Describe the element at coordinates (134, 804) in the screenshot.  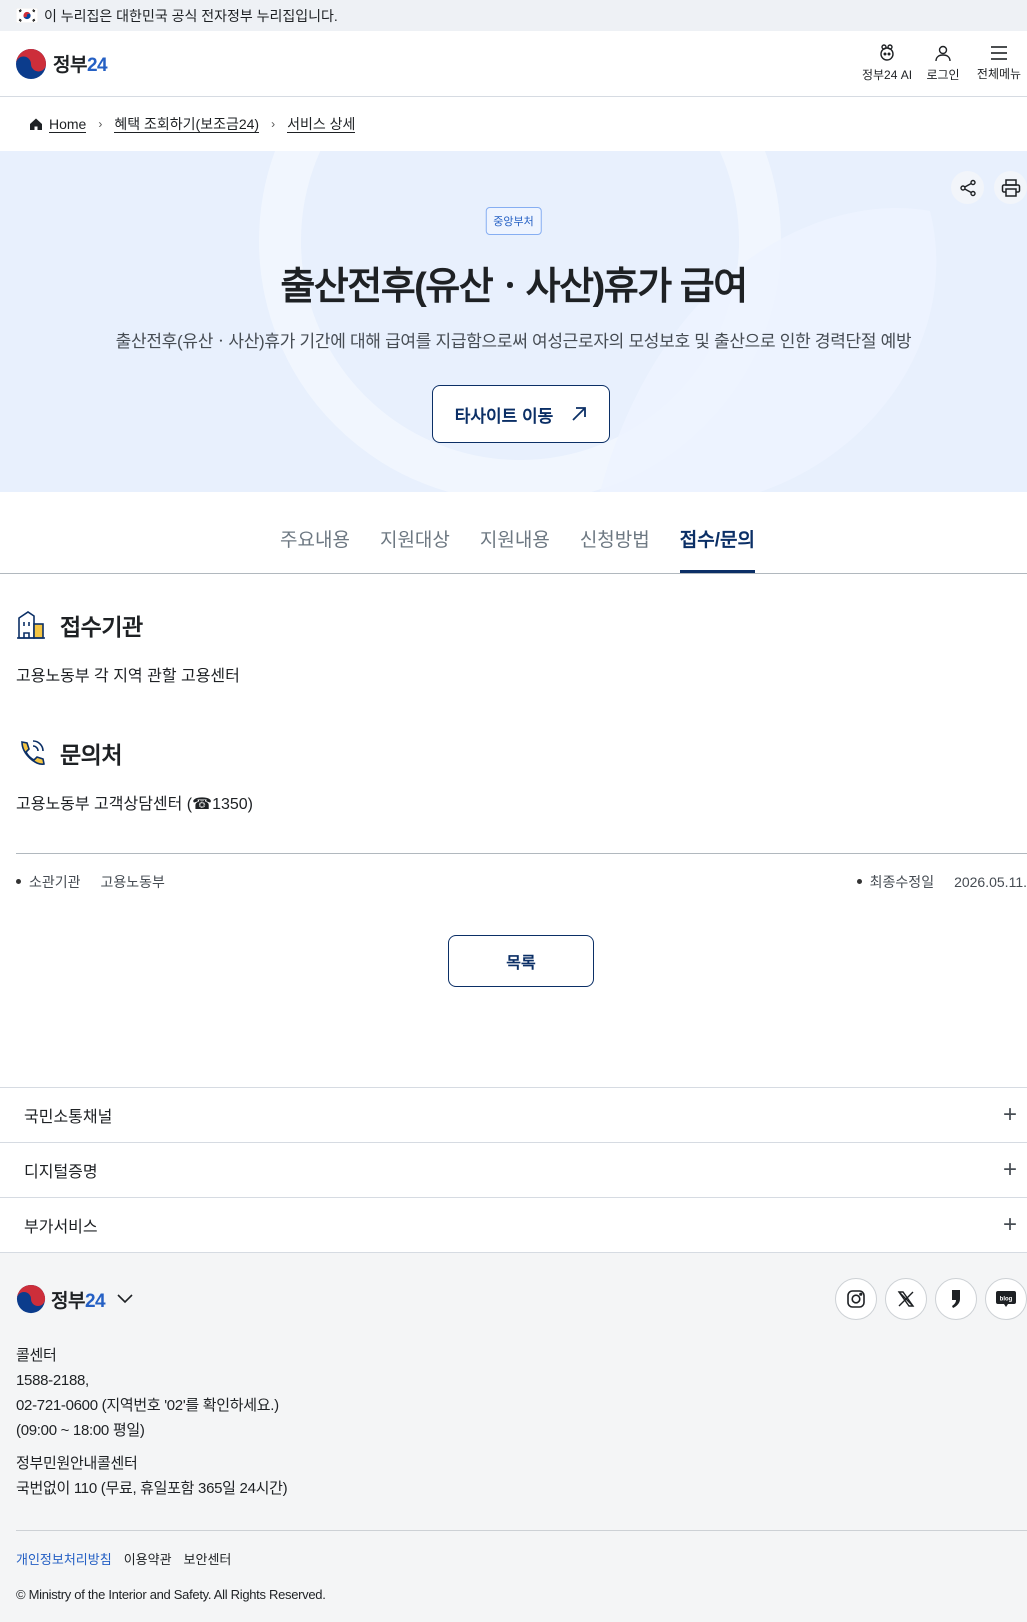
I see `inquiry-body: 고용노동부 고객상담센터 (☎1350)` at that location.